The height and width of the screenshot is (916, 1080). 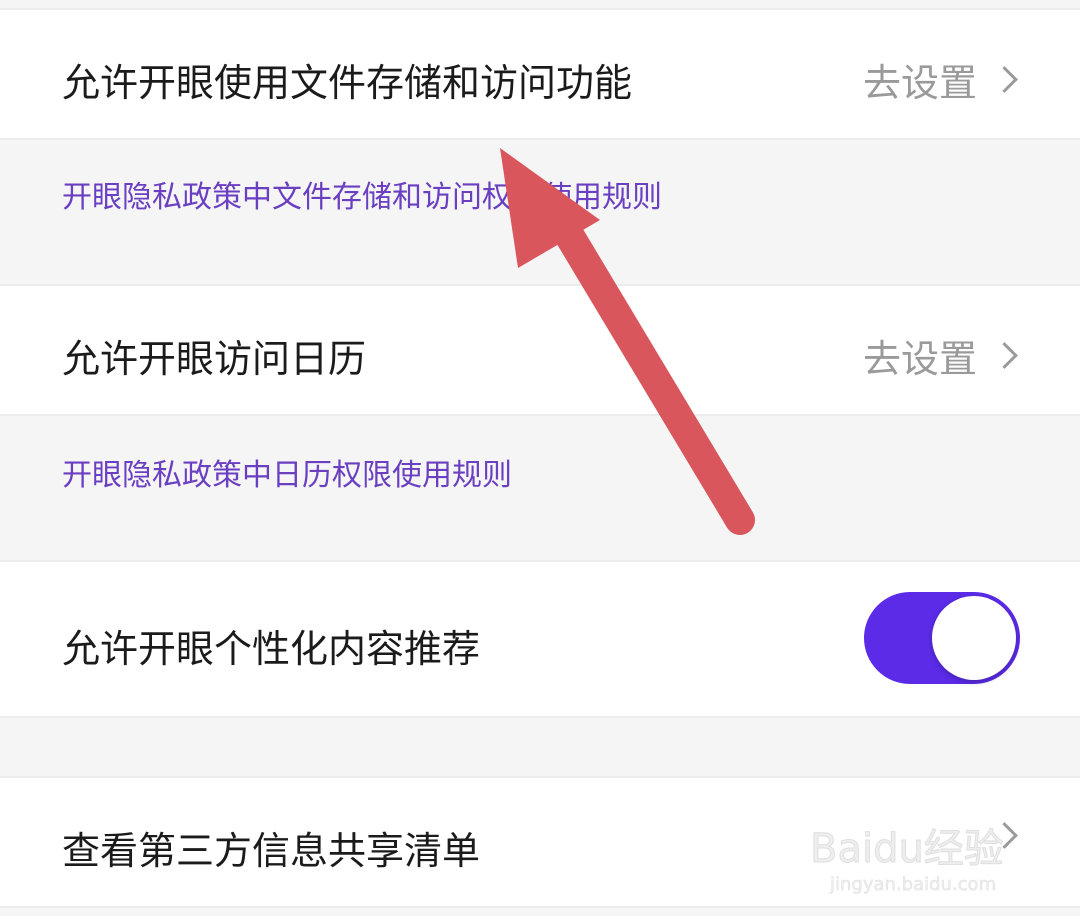 I want to click on svg-text: Baidu经验, so click(x=907, y=849).